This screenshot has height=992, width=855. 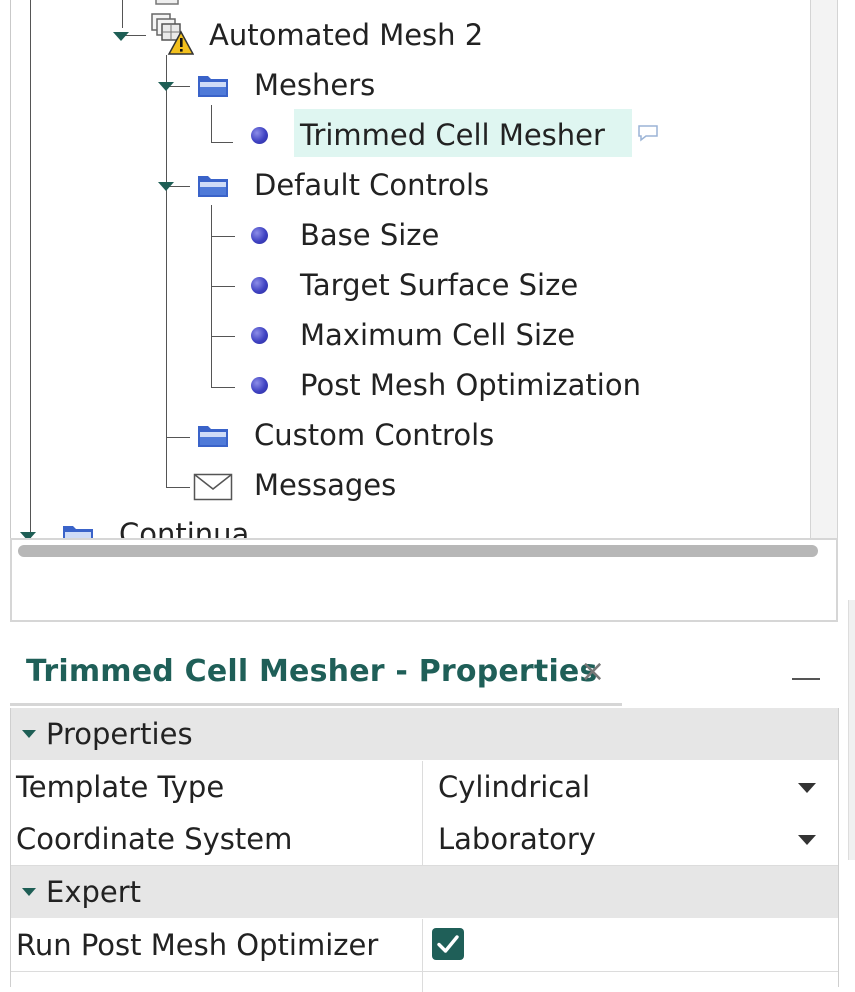 I want to click on comment-icon, so click(x=648, y=133).